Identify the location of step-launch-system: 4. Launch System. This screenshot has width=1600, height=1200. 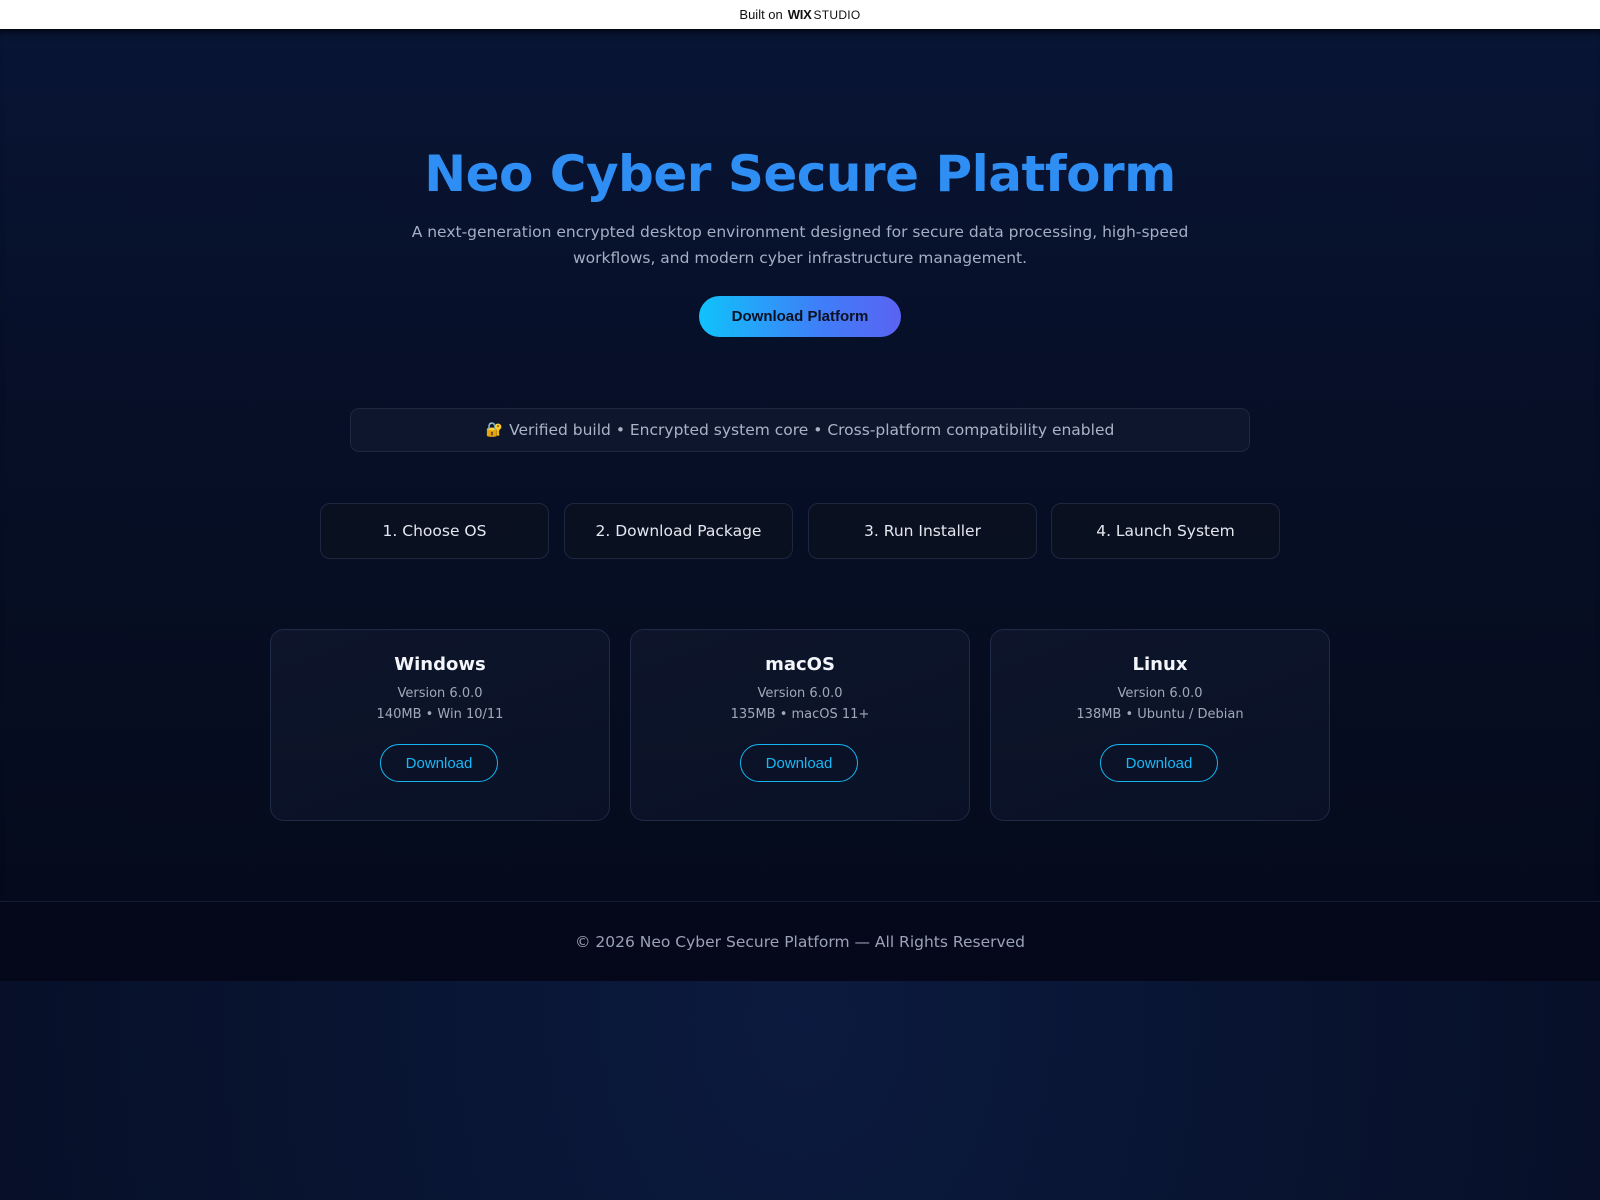
(1165, 531).